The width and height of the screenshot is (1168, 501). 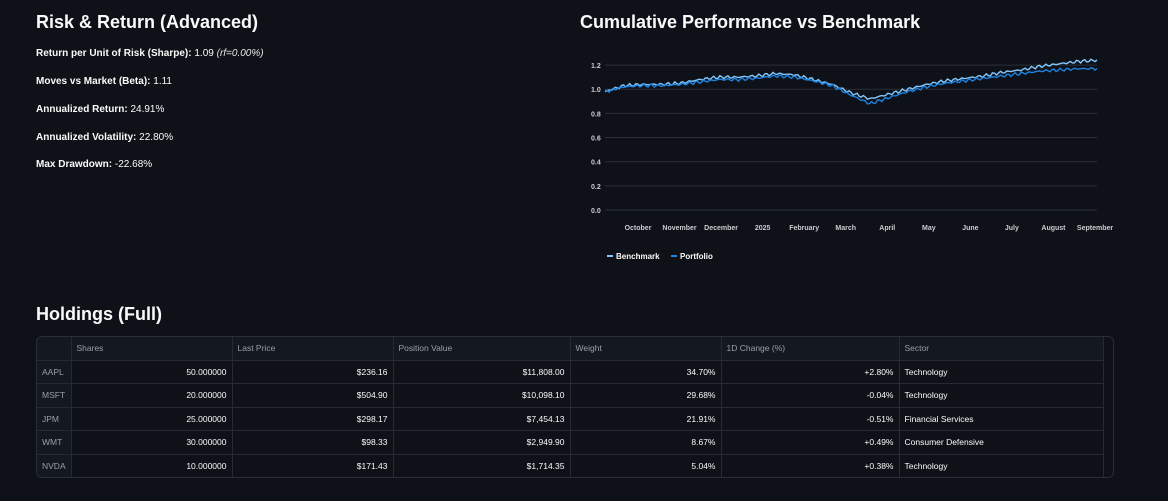 I want to click on annualized-volatility-label: Annualized Volatility:, so click(x=86, y=137).